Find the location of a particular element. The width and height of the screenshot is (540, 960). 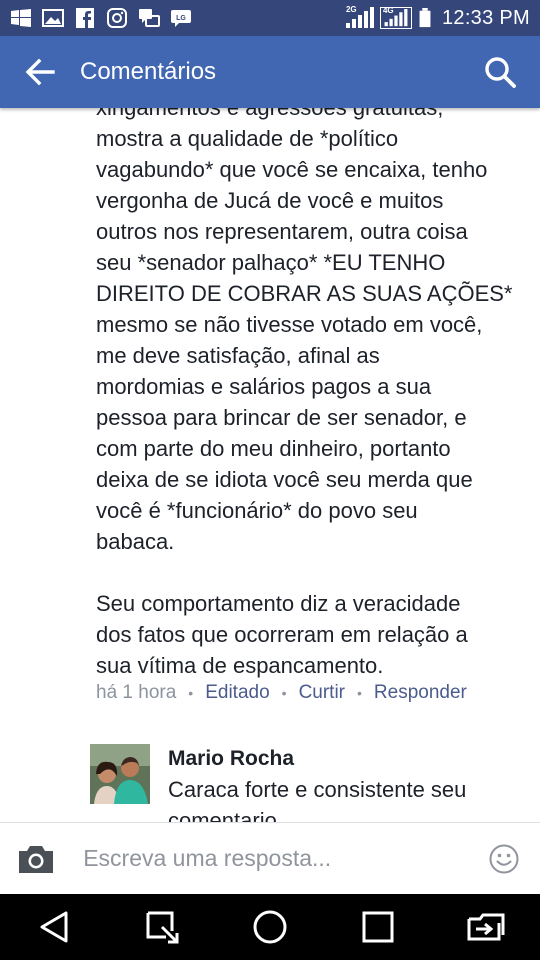

nav-back-button is located at coordinates (54, 927).